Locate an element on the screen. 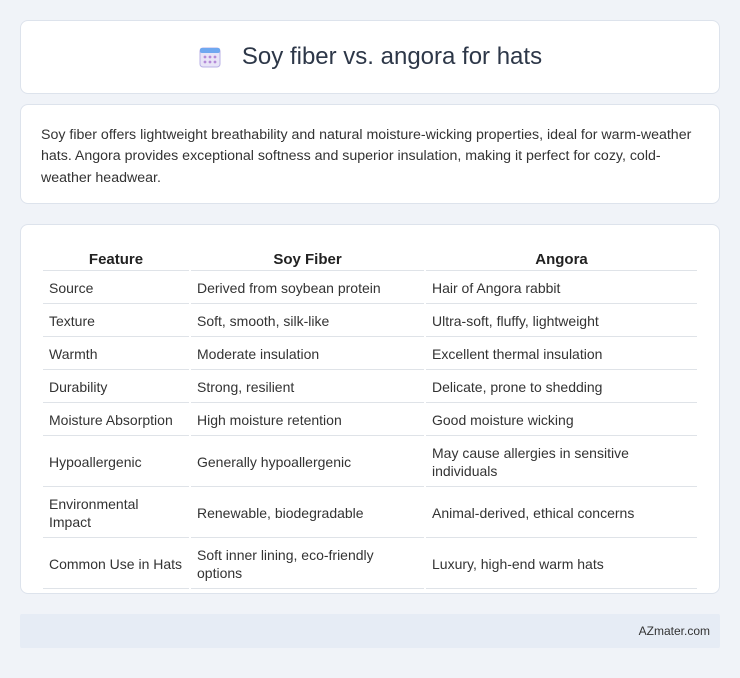 This screenshot has height=678, width=740. feature-cell: Durability is located at coordinates (116, 387).